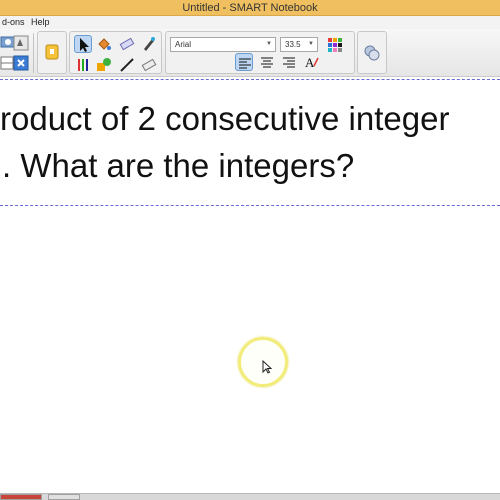 Image resolution: width=500 pixels, height=500 pixels. What do you see at coordinates (104, 65) in the screenshot?
I see `shapes-icon` at bounding box center [104, 65].